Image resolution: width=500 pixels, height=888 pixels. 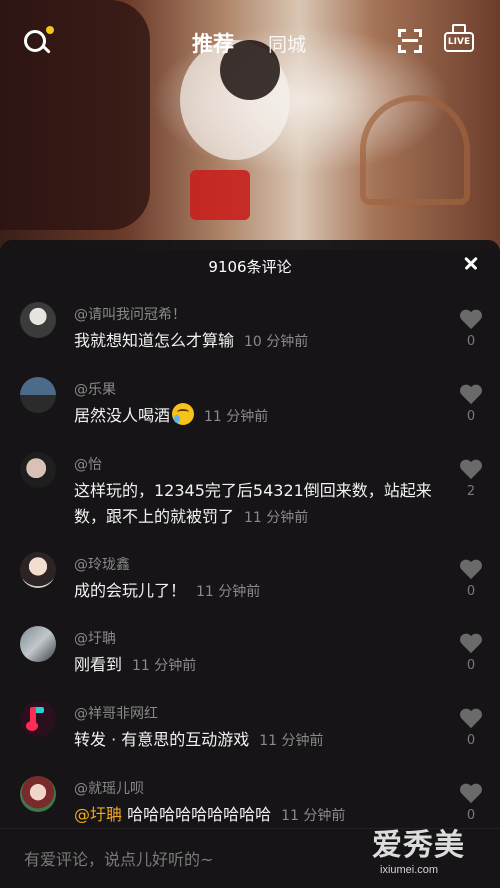 I want to click on like-count: 2, so click(x=471, y=491).